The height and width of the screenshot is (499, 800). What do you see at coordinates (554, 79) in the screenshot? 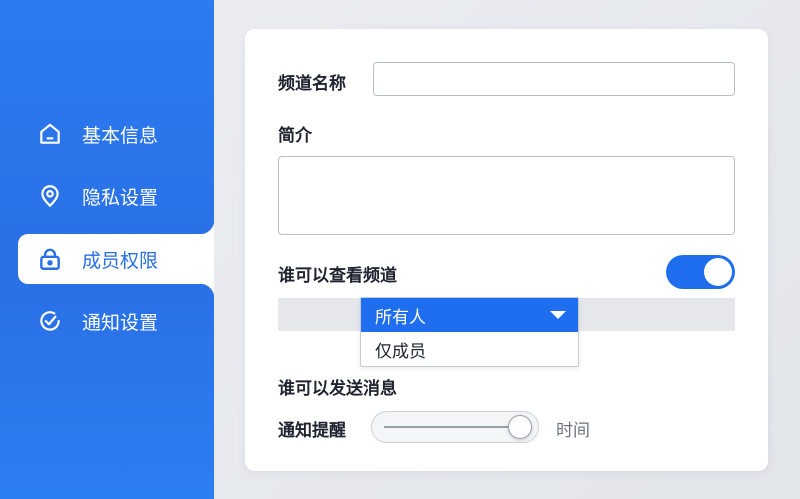
I see `channel-name-input` at bounding box center [554, 79].